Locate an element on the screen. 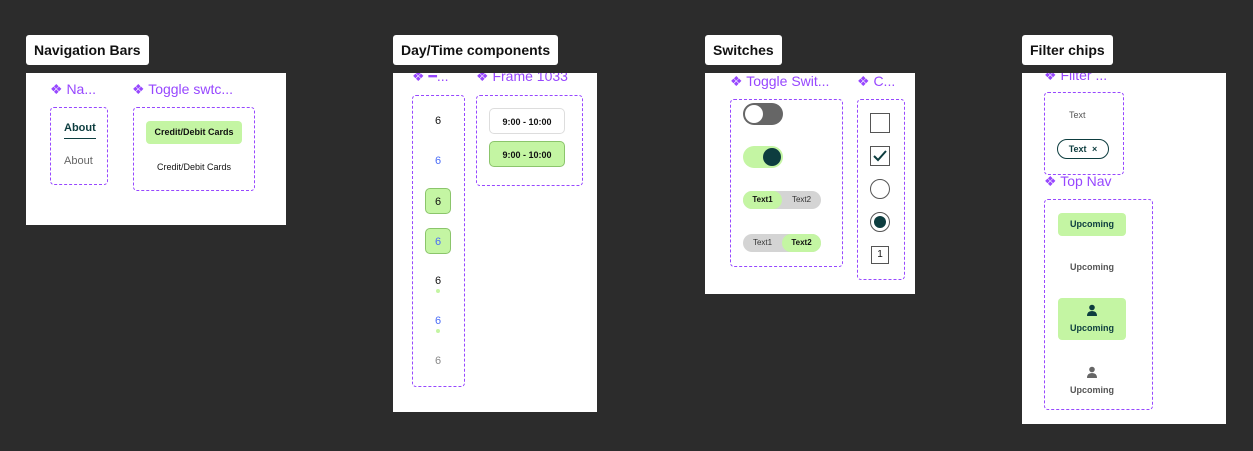 Image resolution: width=1253 pixels, height=451 pixels. day-cell-disabled: 6 is located at coordinates (438, 361).